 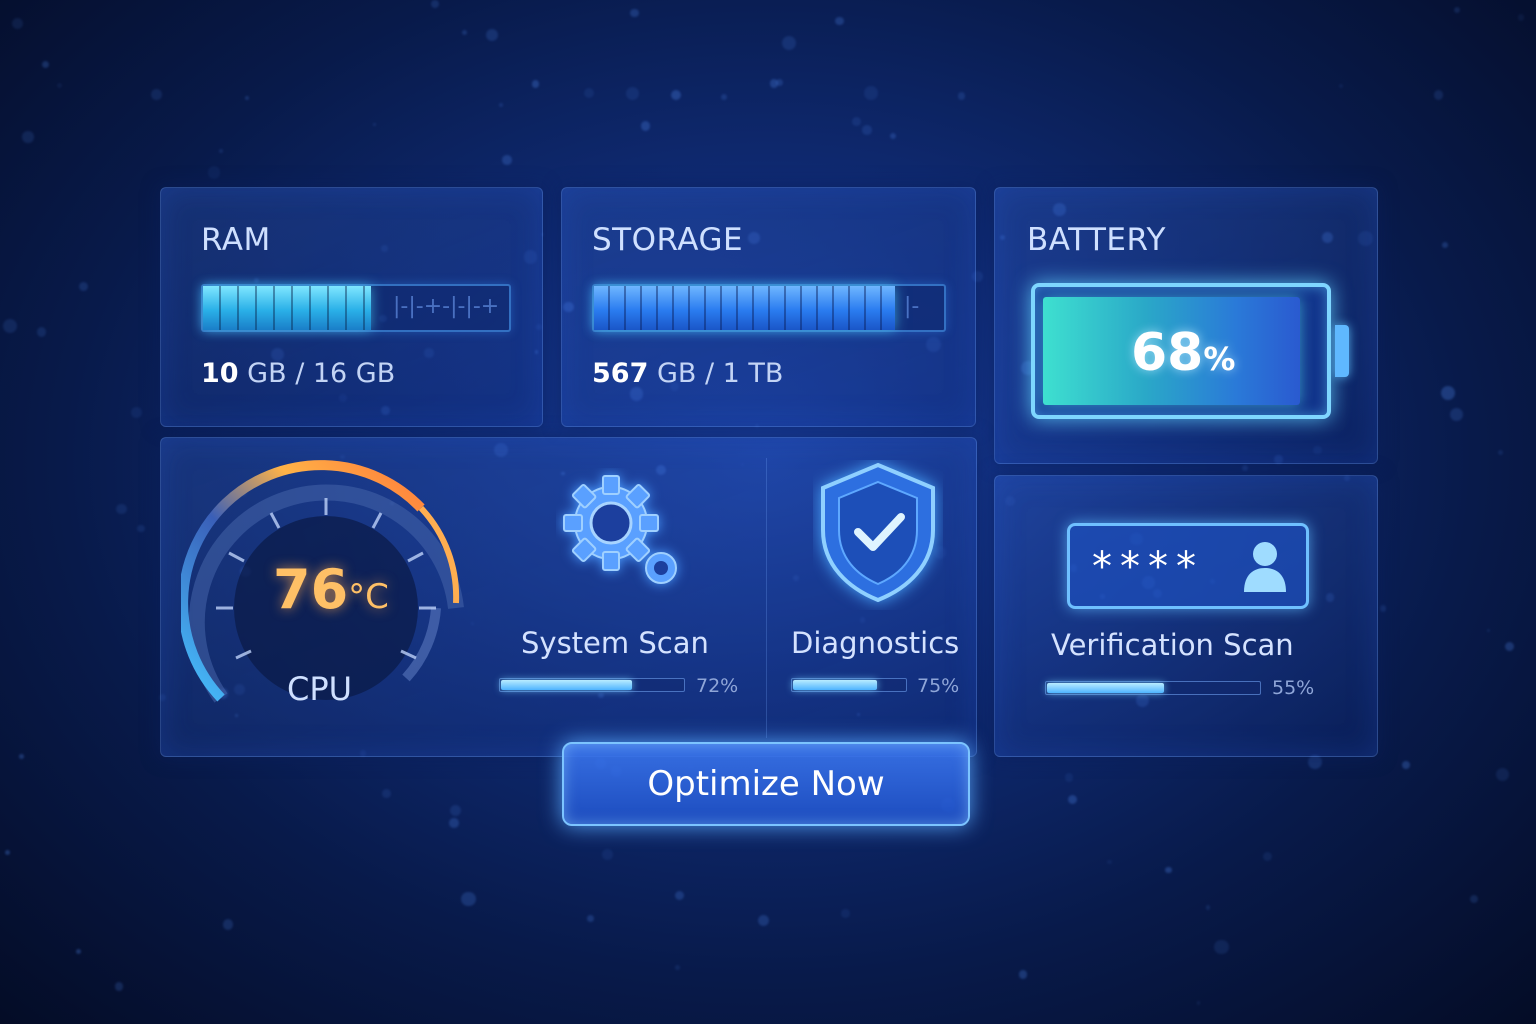 What do you see at coordinates (744, 308) in the screenshot?
I see `storage-usage-fill` at bounding box center [744, 308].